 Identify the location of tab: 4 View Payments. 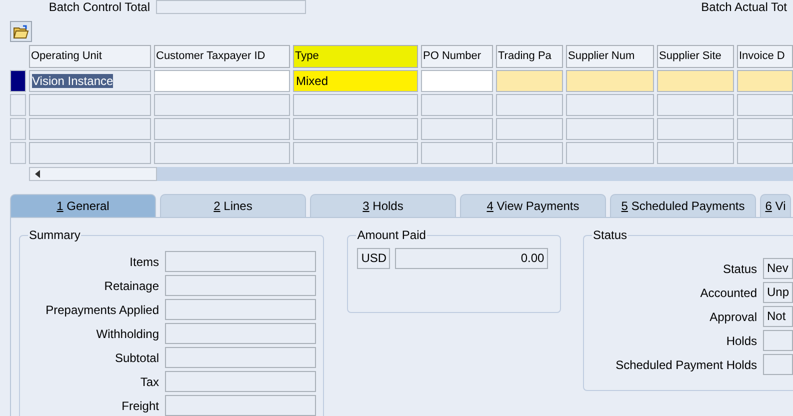
(533, 205).